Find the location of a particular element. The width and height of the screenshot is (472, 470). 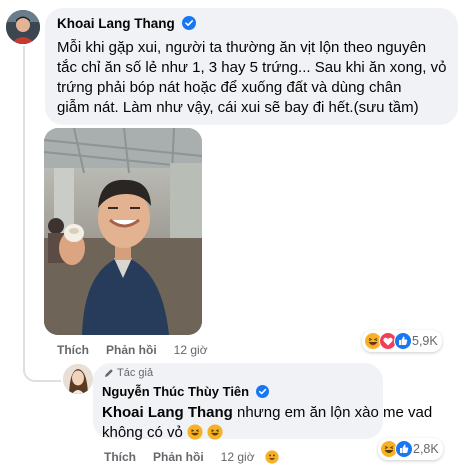

avatar is located at coordinates (23, 27).